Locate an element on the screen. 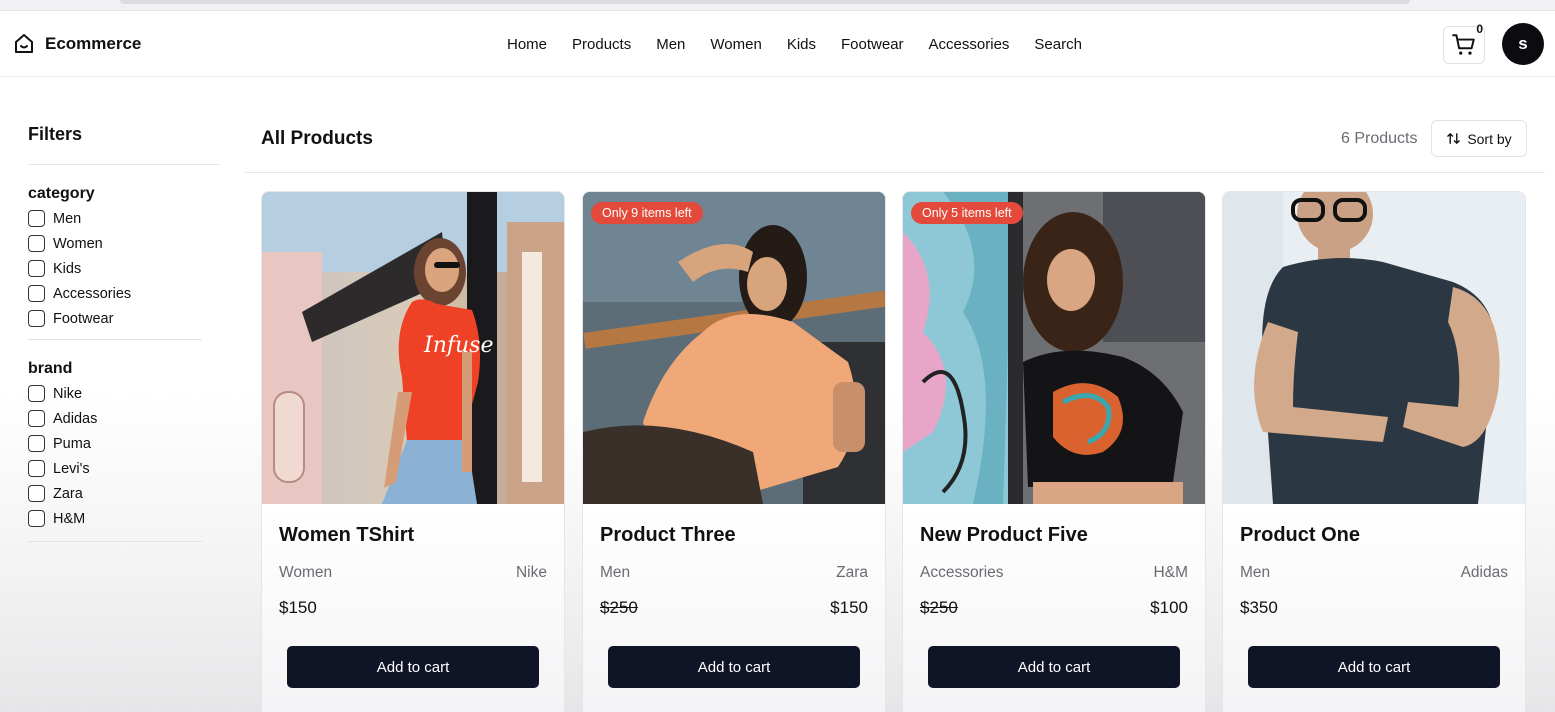 This screenshot has width=1555, height=712. product-brand: H&M is located at coordinates (1170, 572).